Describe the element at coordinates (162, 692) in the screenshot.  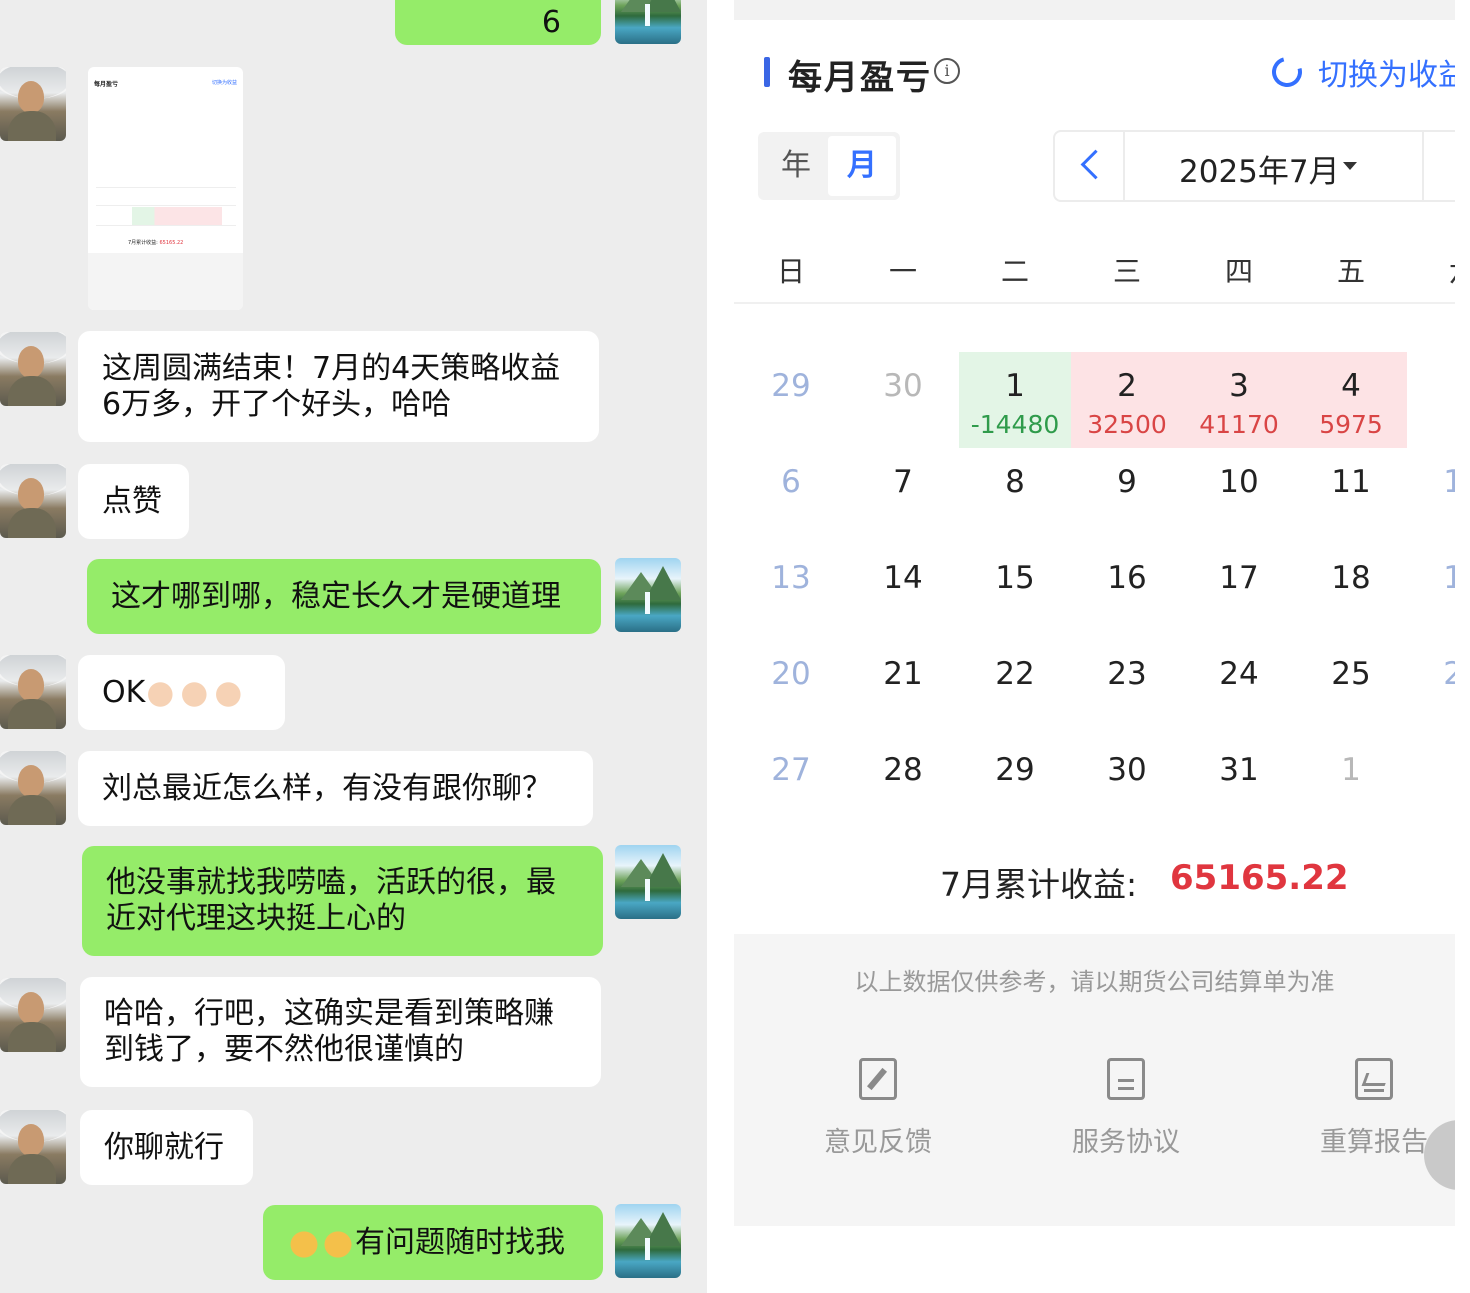
I see `clapping-hands-icon` at that location.